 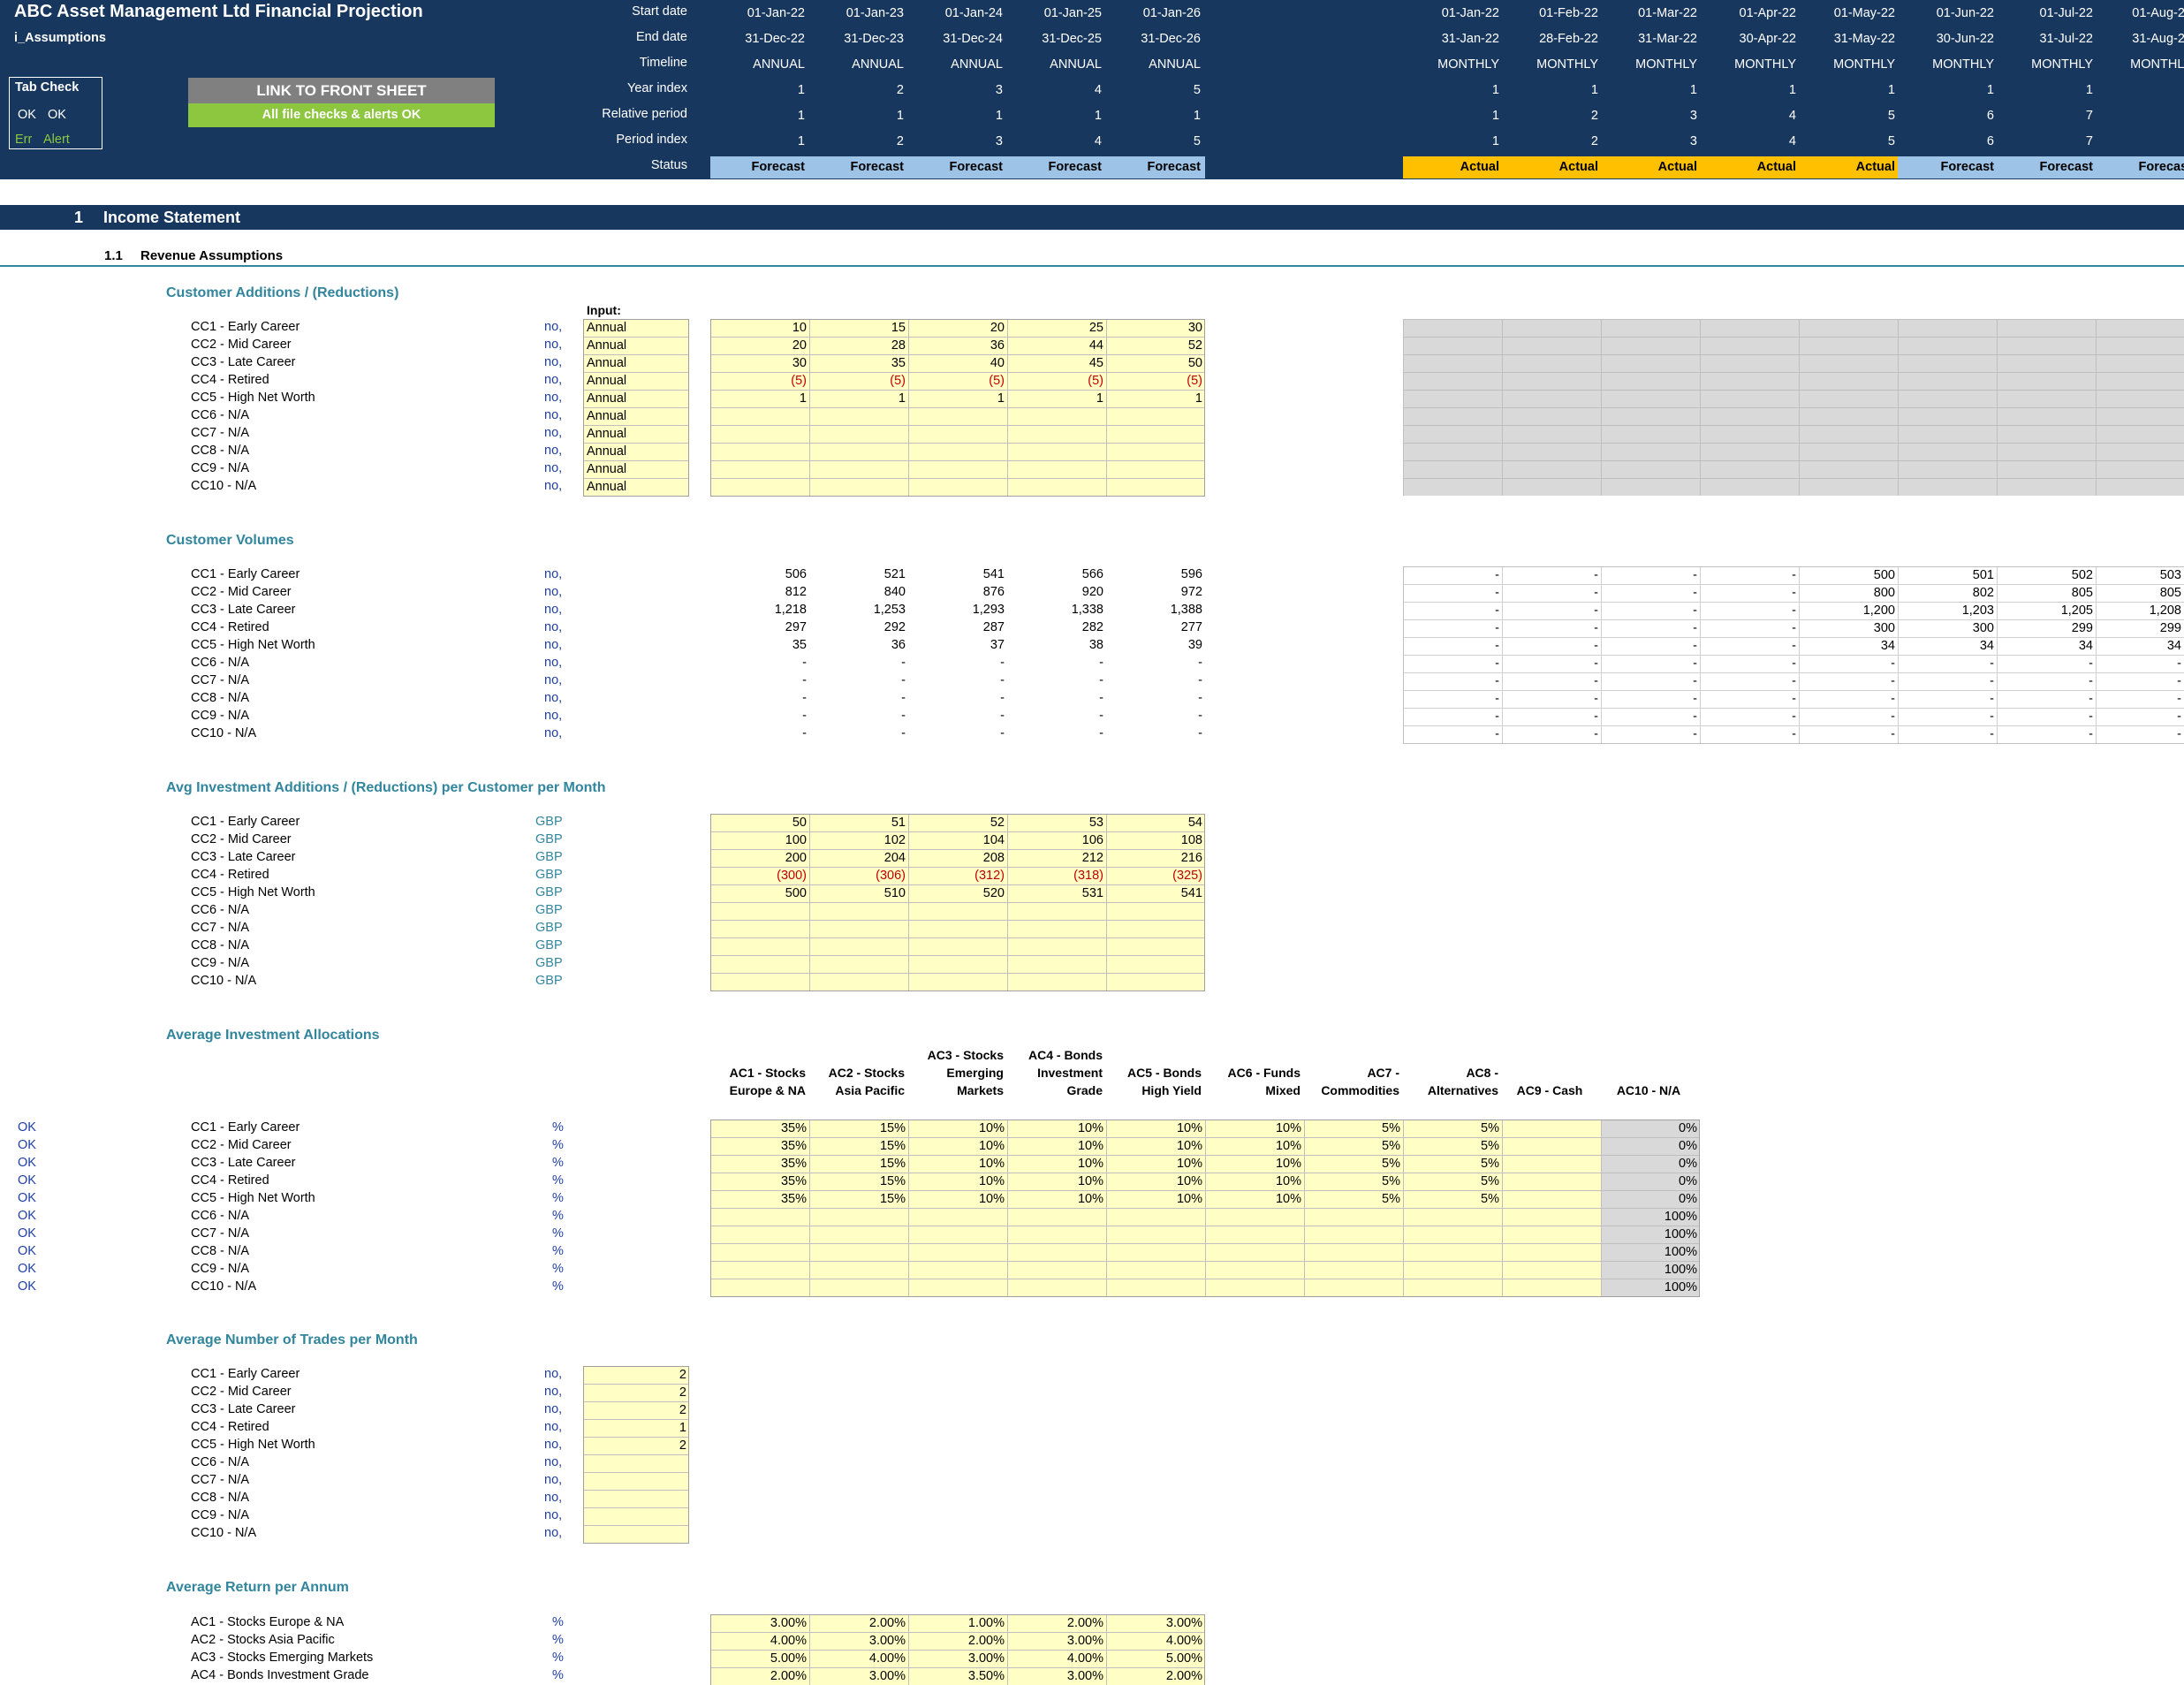 What do you see at coordinates (1092, 592) in the screenshot?
I see `volumes-annual-cell: 920` at bounding box center [1092, 592].